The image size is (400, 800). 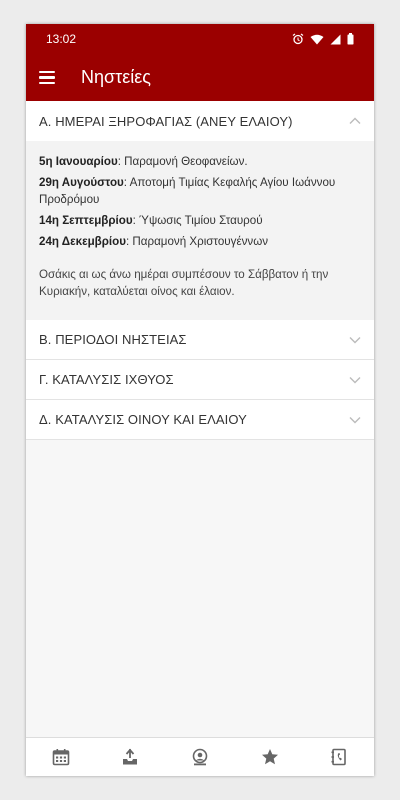 What do you see at coordinates (116, 77) in the screenshot?
I see `page-title: Νηστείες` at bounding box center [116, 77].